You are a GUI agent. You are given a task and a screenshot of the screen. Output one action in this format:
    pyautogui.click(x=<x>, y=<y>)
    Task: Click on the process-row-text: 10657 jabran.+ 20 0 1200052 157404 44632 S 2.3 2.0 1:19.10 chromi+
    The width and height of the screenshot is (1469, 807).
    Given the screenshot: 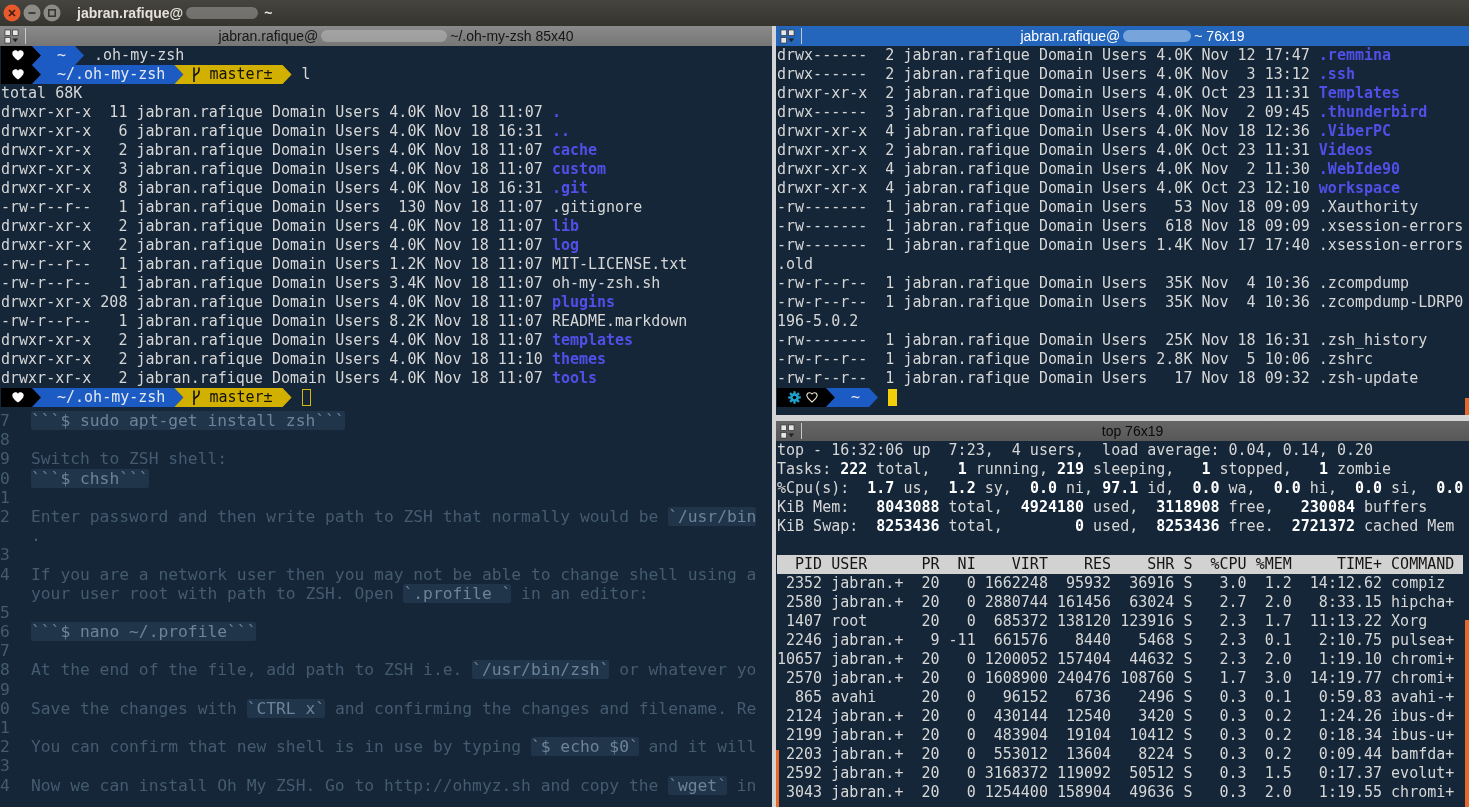 What is the action you would take?
    pyautogui.click(x=1116, y=659)
    